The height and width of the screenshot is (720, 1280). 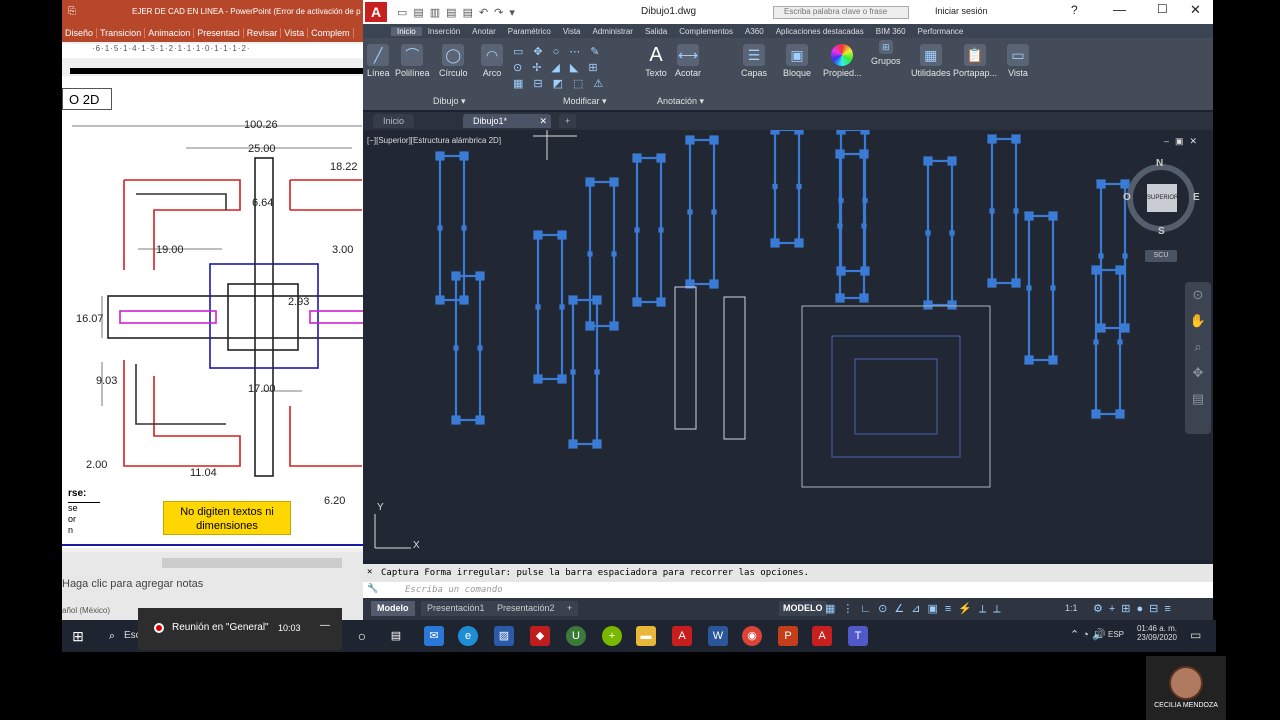 I want to click on doc-tab-start: Inicio, so click(x=394, y=121).